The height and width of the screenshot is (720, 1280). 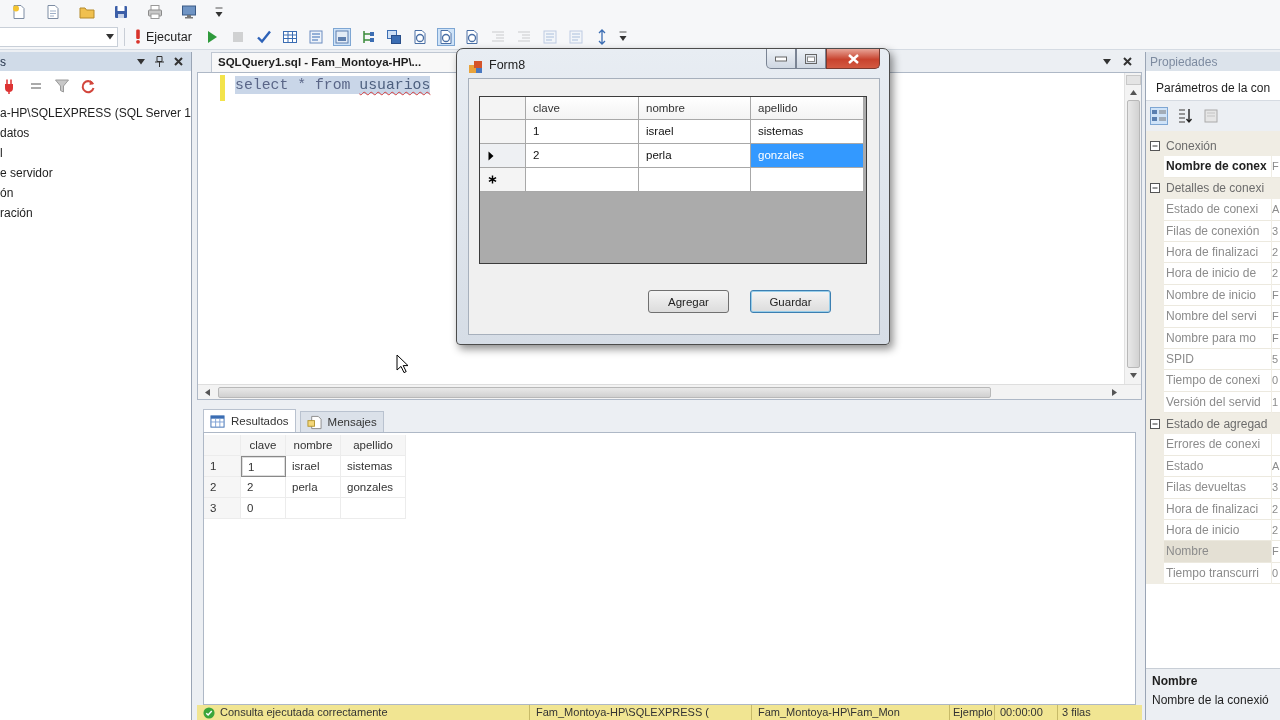 What do you see at coordinates (393, 36) in the screenshot?
I see `overlapping-windows-icon` at bounding box center [393, 36].